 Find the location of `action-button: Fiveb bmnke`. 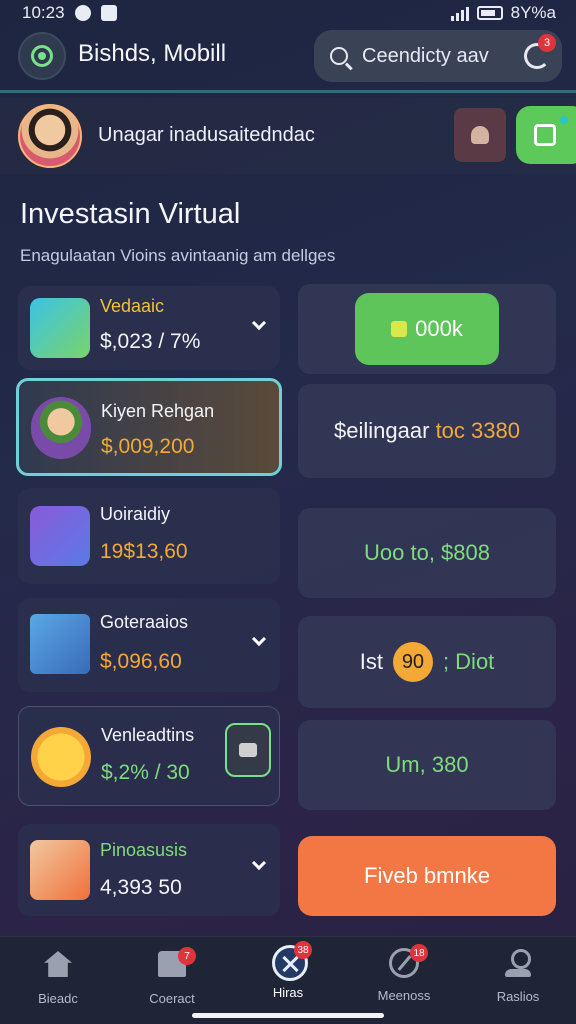

action-button: Fiveb bmnke is located at coordinates (427, 876).